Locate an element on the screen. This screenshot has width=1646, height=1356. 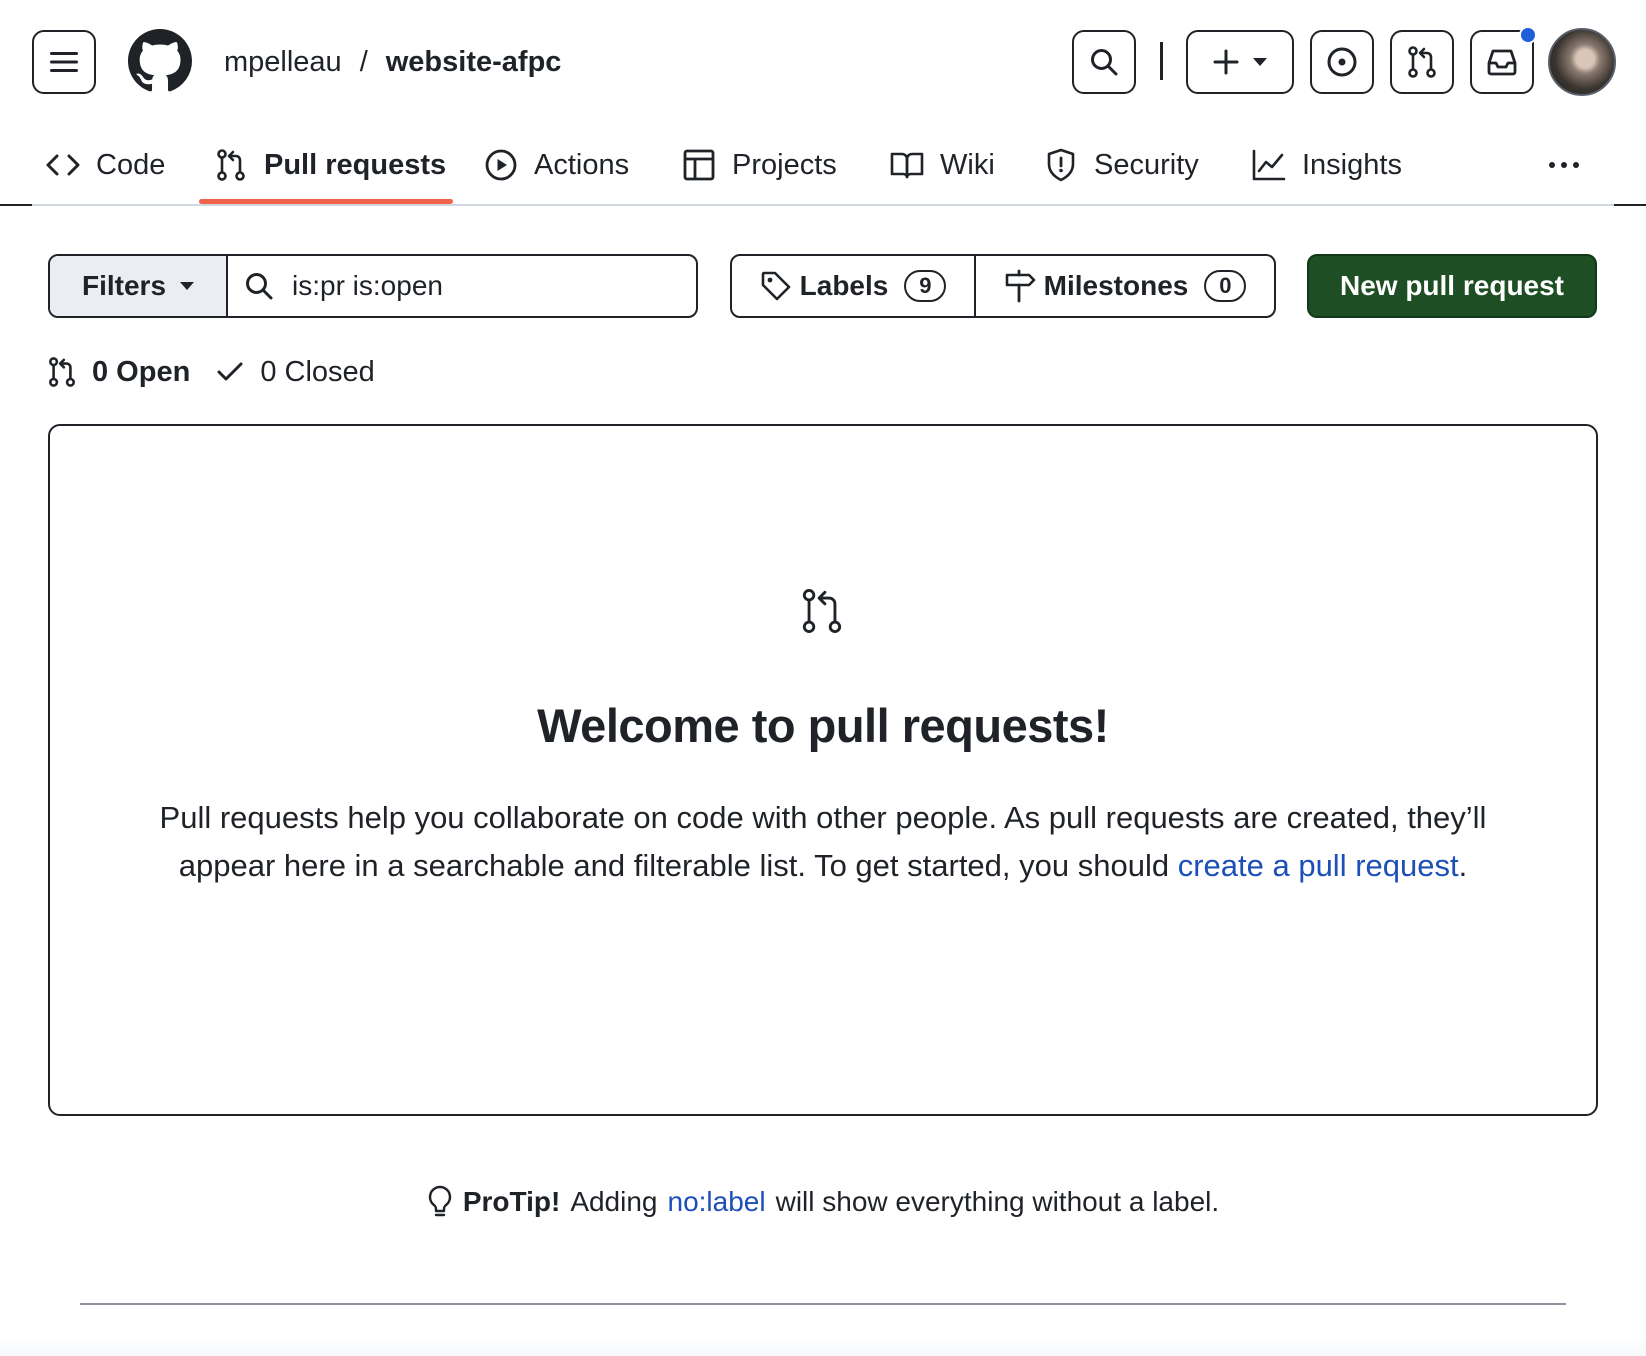
tab-insights: Insights is located at coordinates (1327, 165).